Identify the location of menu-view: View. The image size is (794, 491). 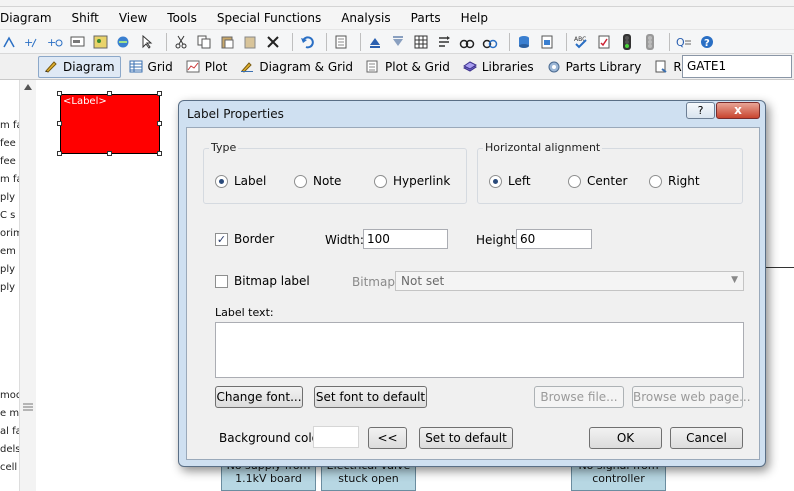
(133, 18).